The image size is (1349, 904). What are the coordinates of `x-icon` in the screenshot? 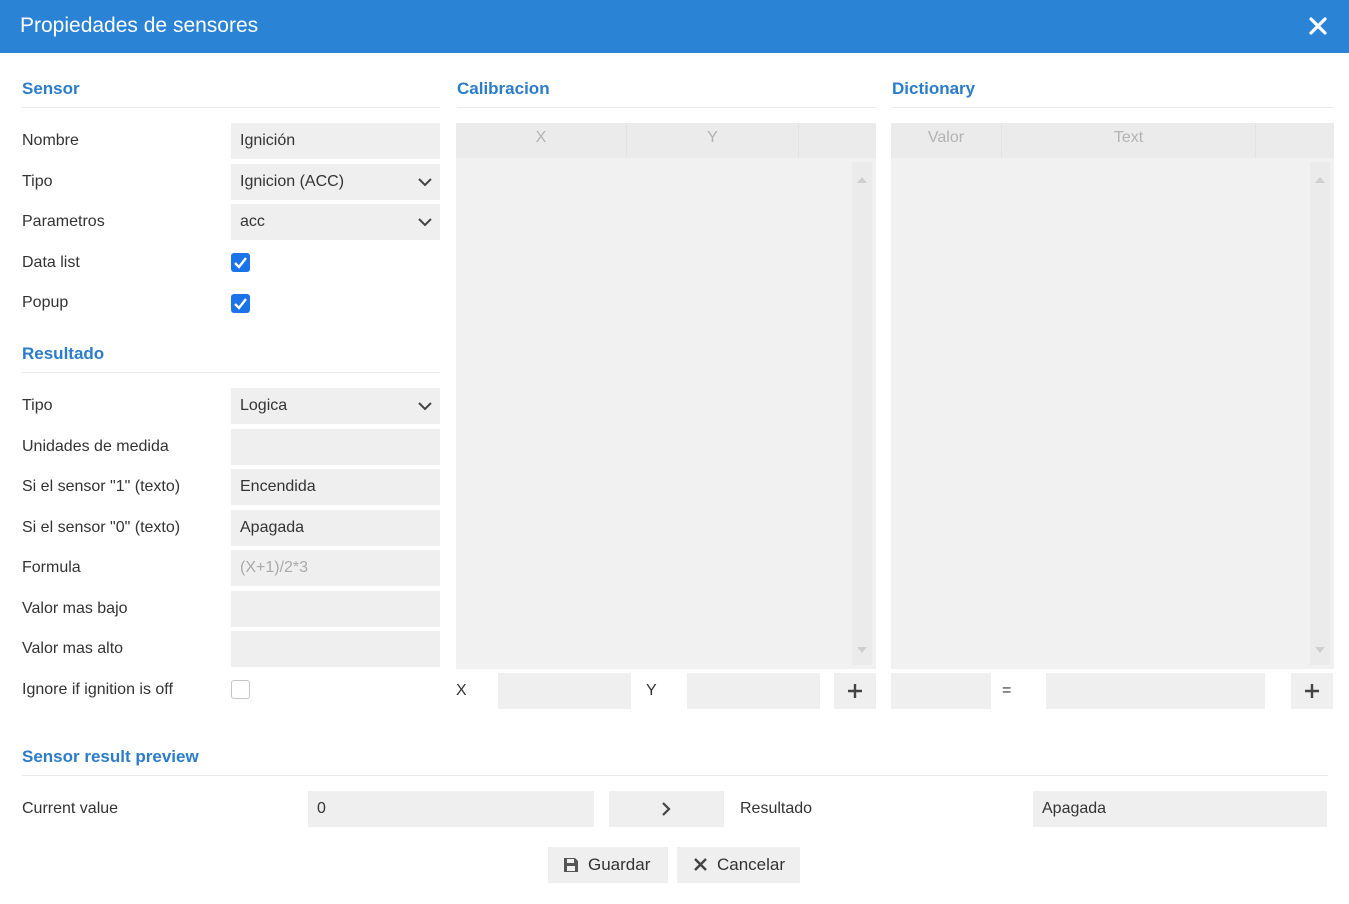 It's located at (700, 864).